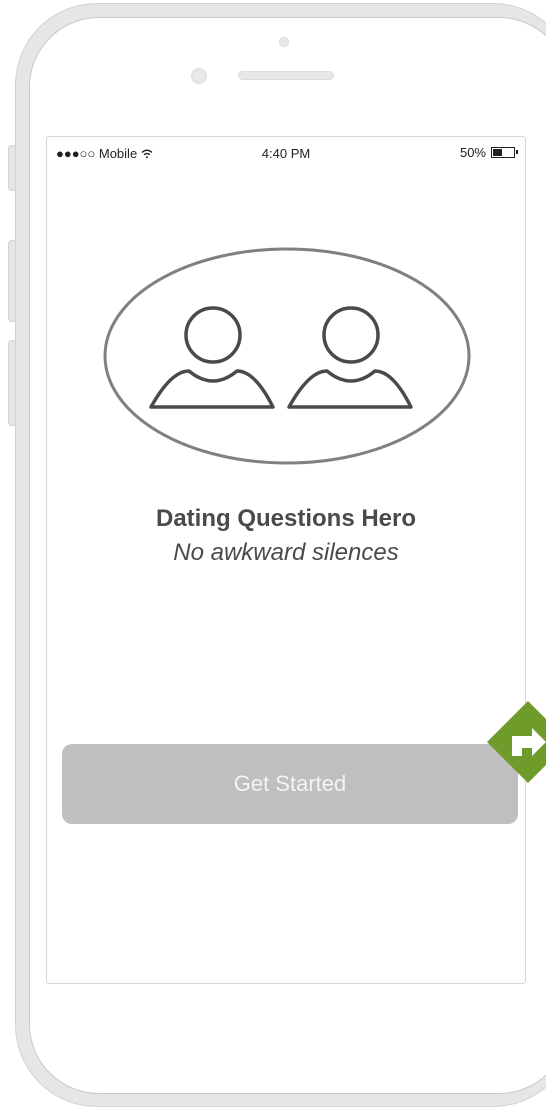 Image resolution: width=546 pixels, height=1110 pixels. I want to click on link-arrow-icon, so click(515, 742).